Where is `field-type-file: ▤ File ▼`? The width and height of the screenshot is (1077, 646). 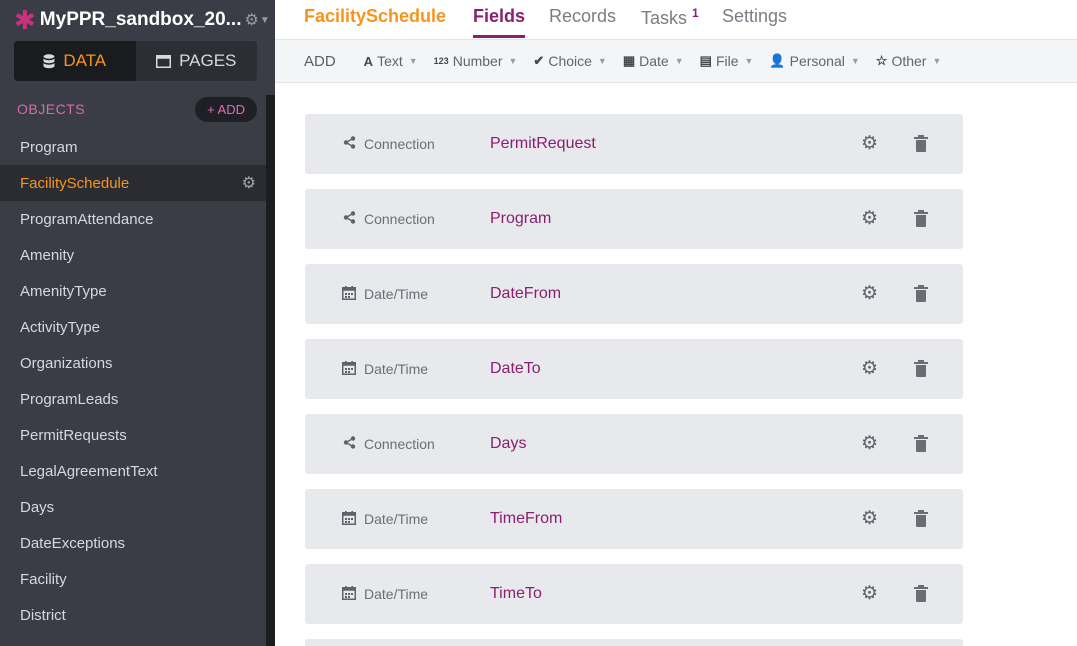 field-type-file: ▤ File ▼ is located at coordinates (727, 61).